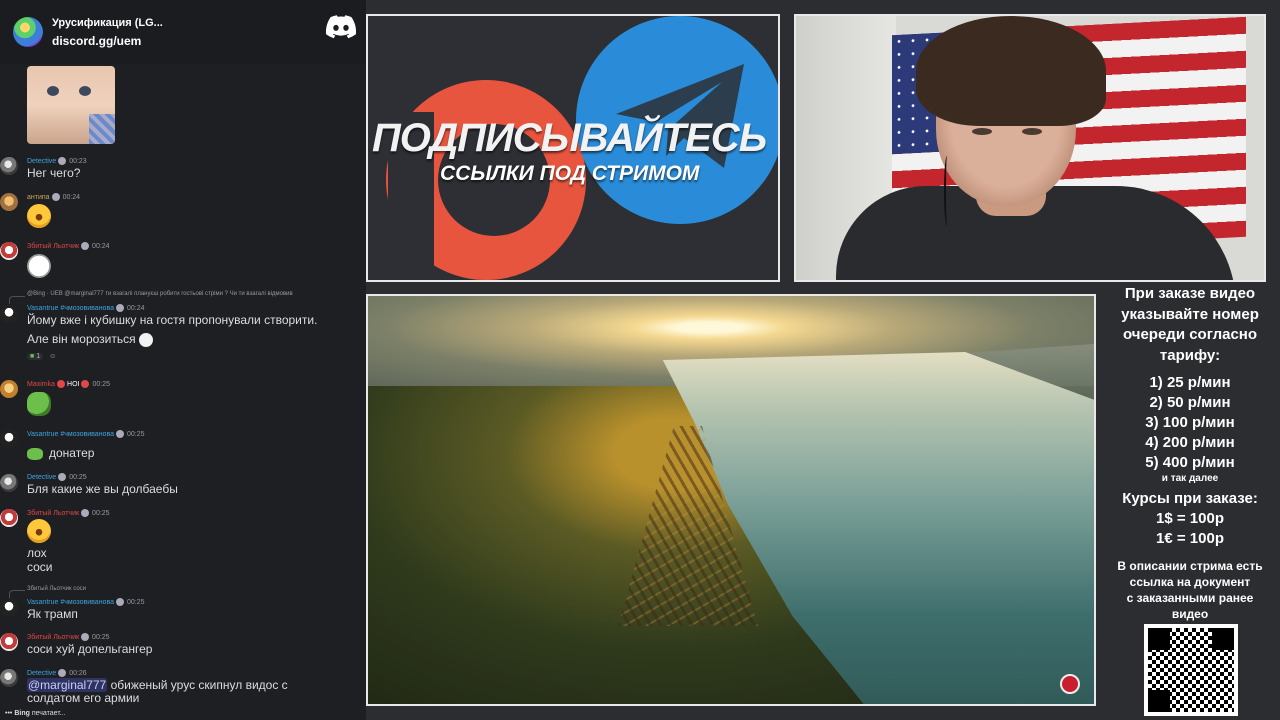 This screenshot has width=1280, height=720. I want to click on message-meta: Detective 00:26, so click(57, 673).